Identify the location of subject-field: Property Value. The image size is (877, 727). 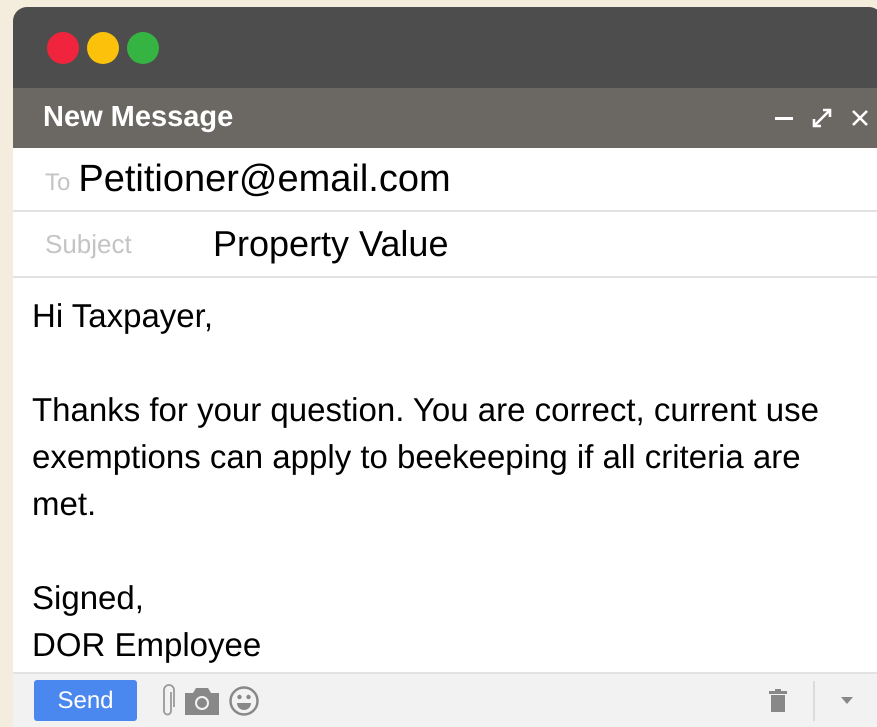
(330, 244).